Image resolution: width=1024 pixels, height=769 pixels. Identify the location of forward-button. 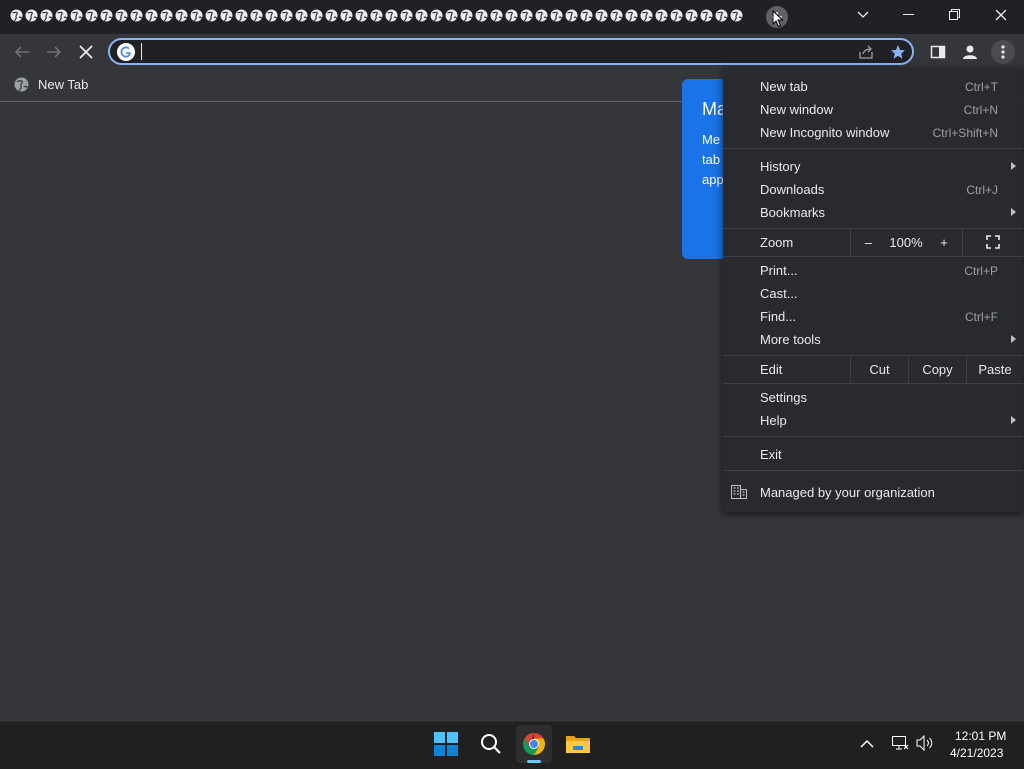
(54, 52).